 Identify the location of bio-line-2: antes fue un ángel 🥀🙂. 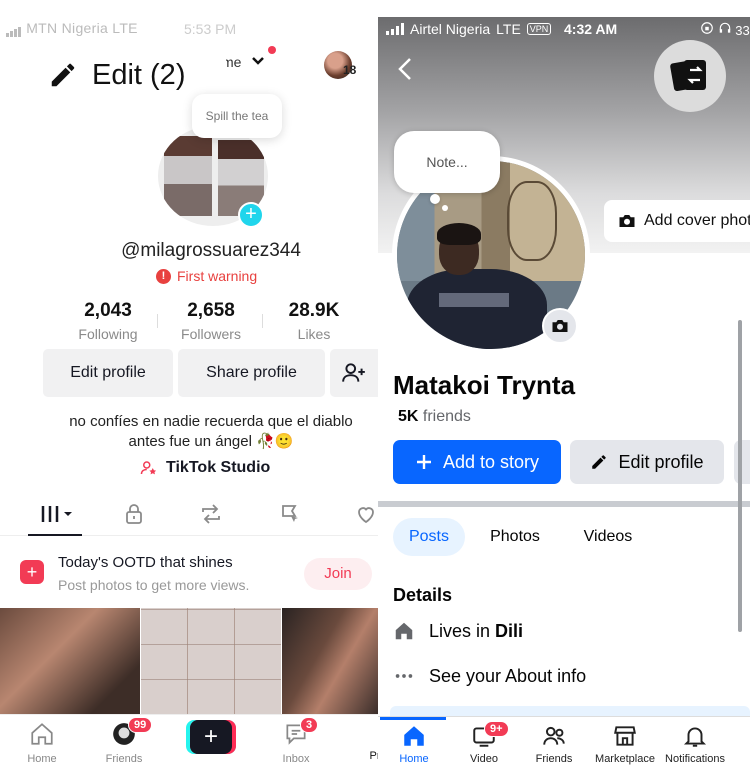
(211, 441).